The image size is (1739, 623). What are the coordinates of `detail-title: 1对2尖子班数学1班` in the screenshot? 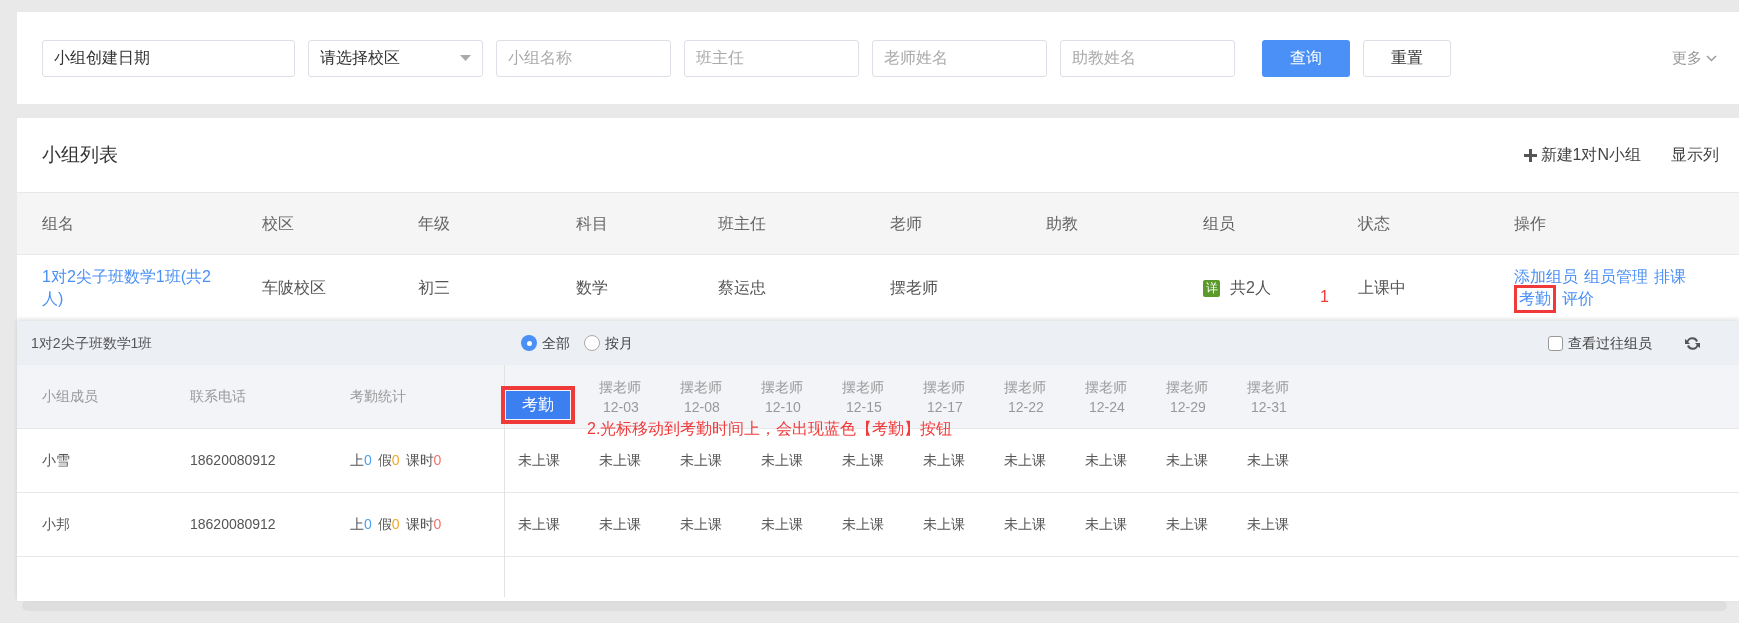 It's located at (92, 343).